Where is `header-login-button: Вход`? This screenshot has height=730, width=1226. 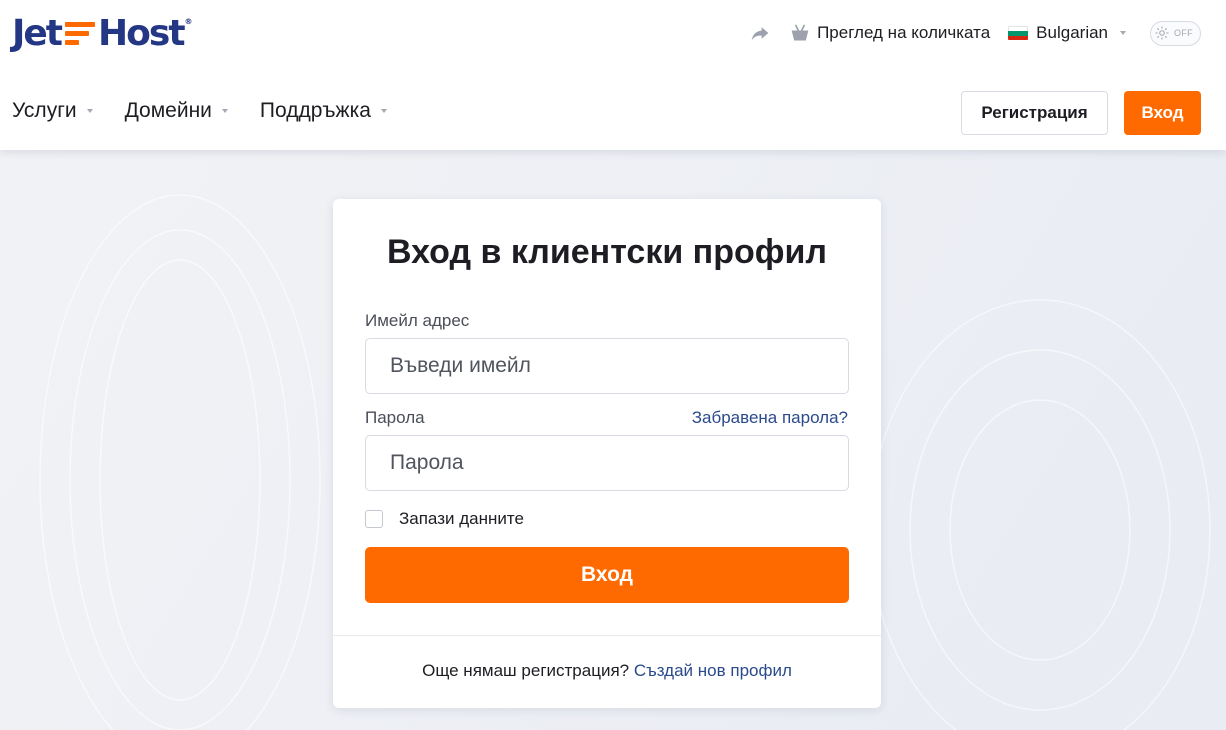
header-login-button: Вход is located at coordinates (1162, 113).